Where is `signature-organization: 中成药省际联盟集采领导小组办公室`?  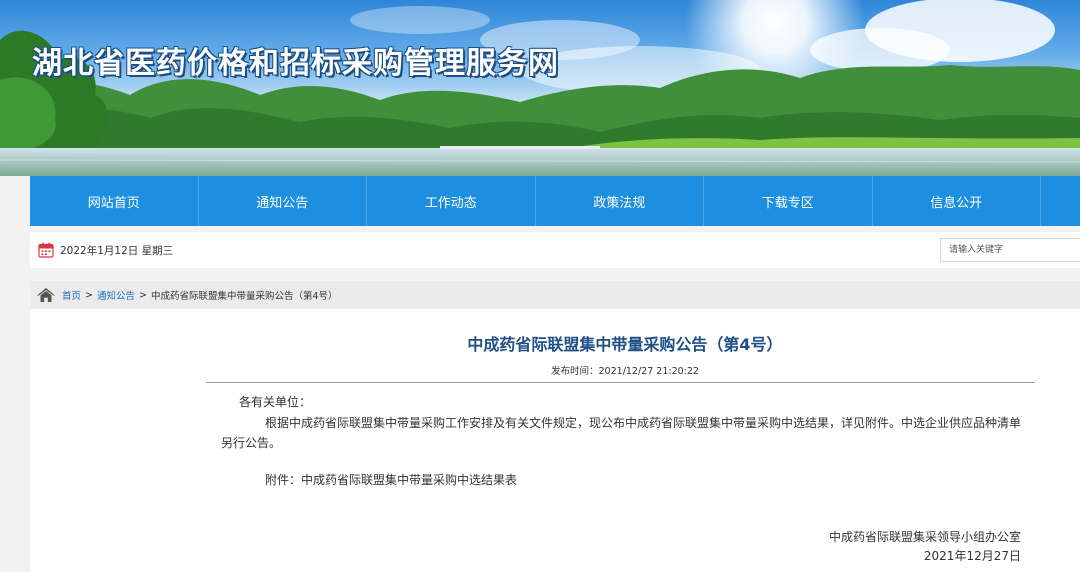
signature-organization: 中成药省际联盟集采领导小组办公室 is located at coordinates (924, 537).